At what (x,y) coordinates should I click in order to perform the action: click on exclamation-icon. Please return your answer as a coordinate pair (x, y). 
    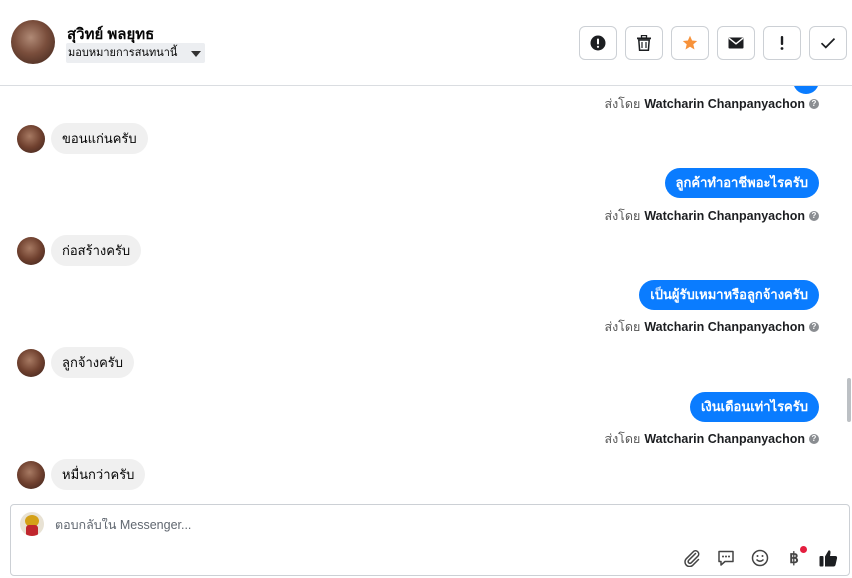
    Looking at the image, I should click on (782, 43).